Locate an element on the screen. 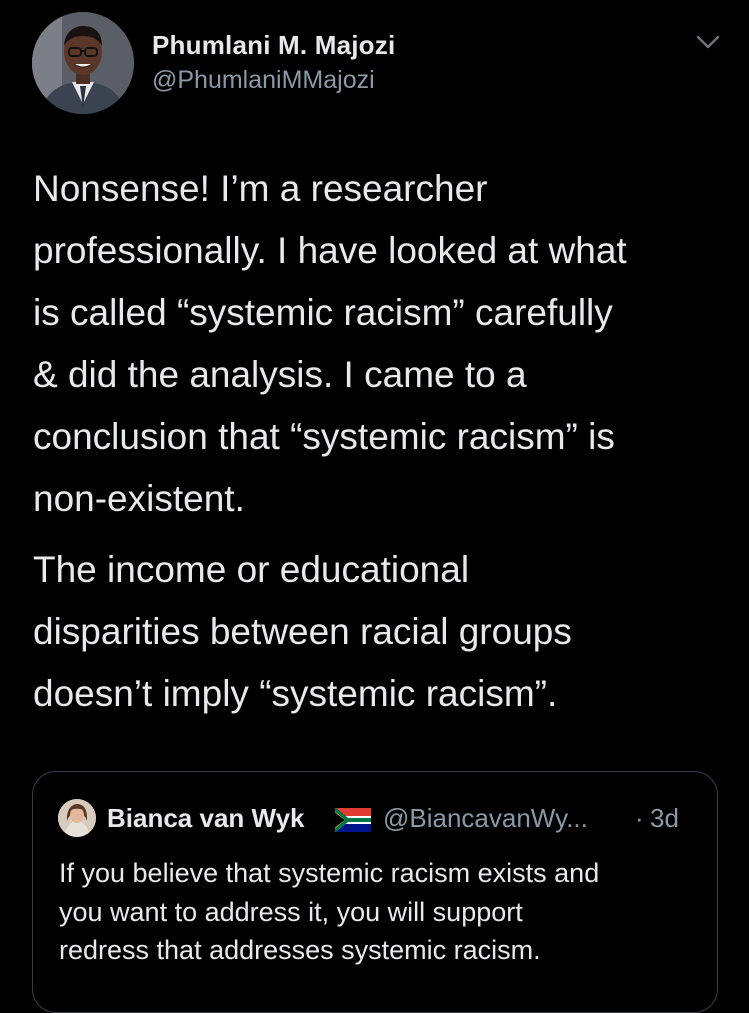 The width and height of the screenshot is (749, 1013). quoted-author-name: Bianca van Wyk is located at coordinates (206, 818).